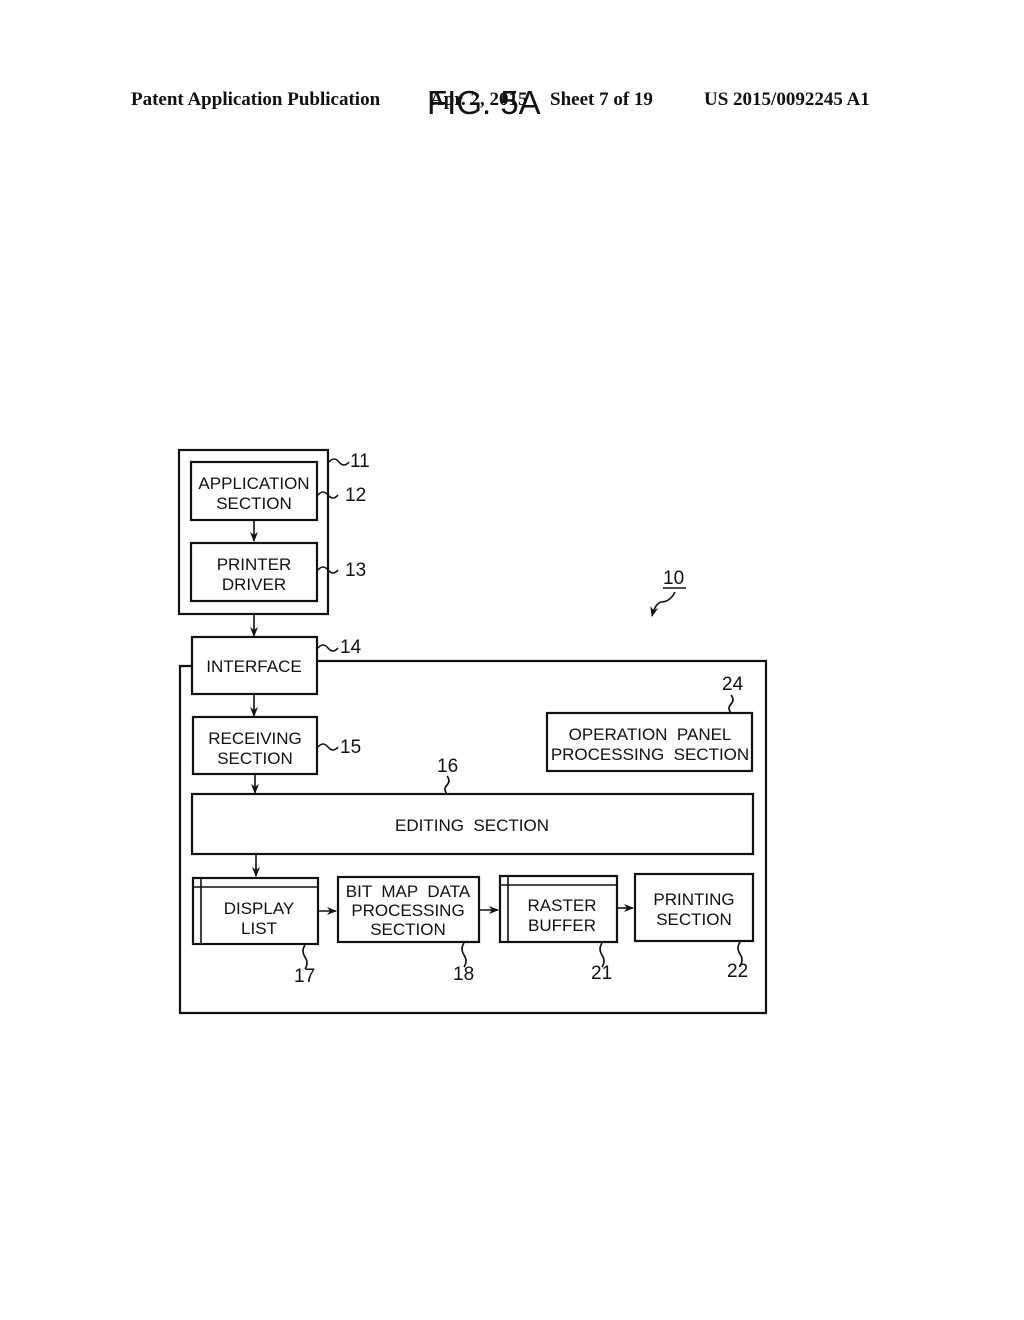 Image resolution: width=1024 pixels, height=1320 pixels. I want to click on interface-block: INTERFACE, so click(254, 665).